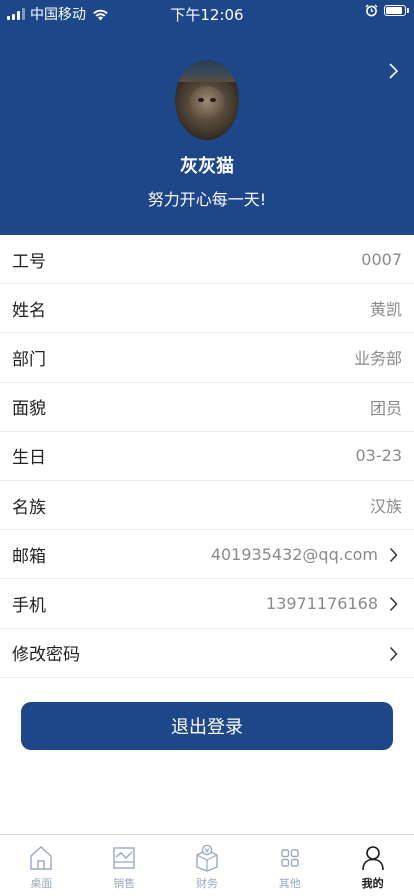 The width and height of the screenshot is (414, 896). Describe the element at coordinates (371, 10) in the screenshot. I see `alarm-clock-icon` at that location.